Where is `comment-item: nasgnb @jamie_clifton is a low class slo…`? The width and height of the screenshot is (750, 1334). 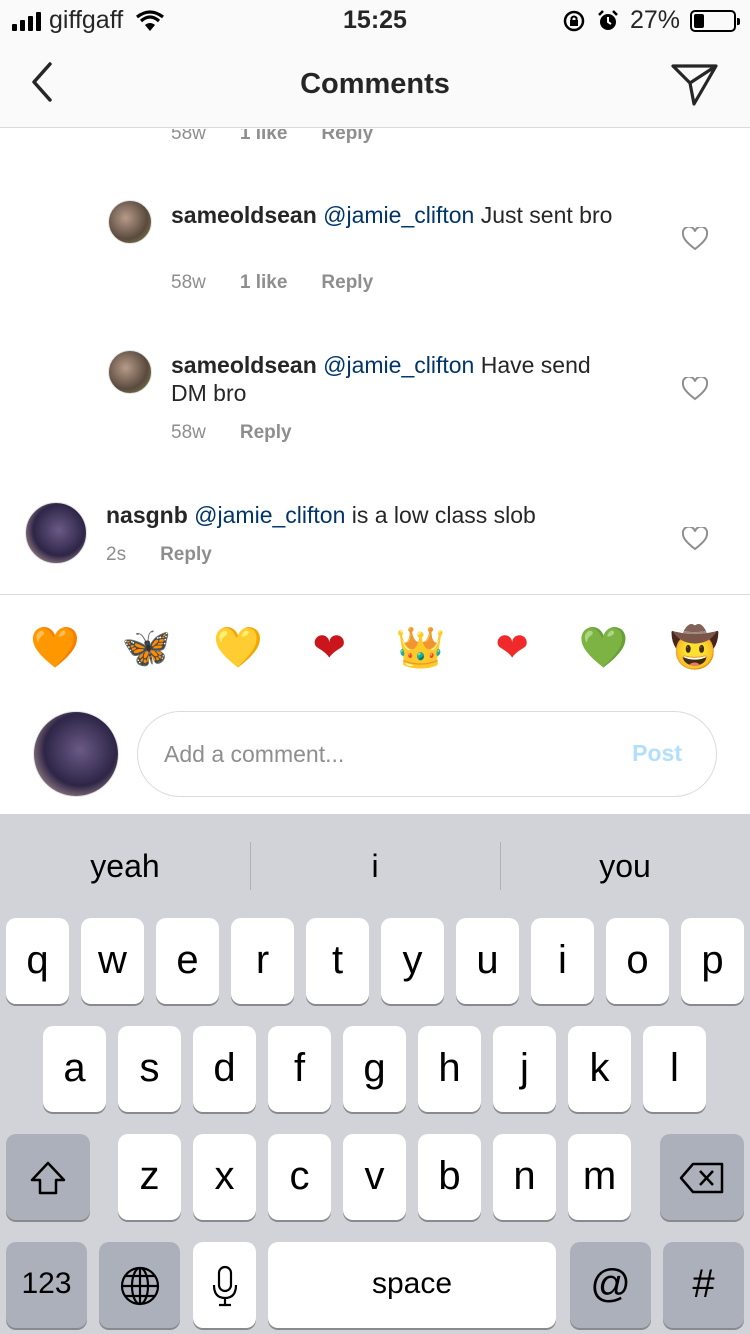 comment-item: nasgnb @jamie_clifton is a low class slo… is located at coordinates (375, 511).